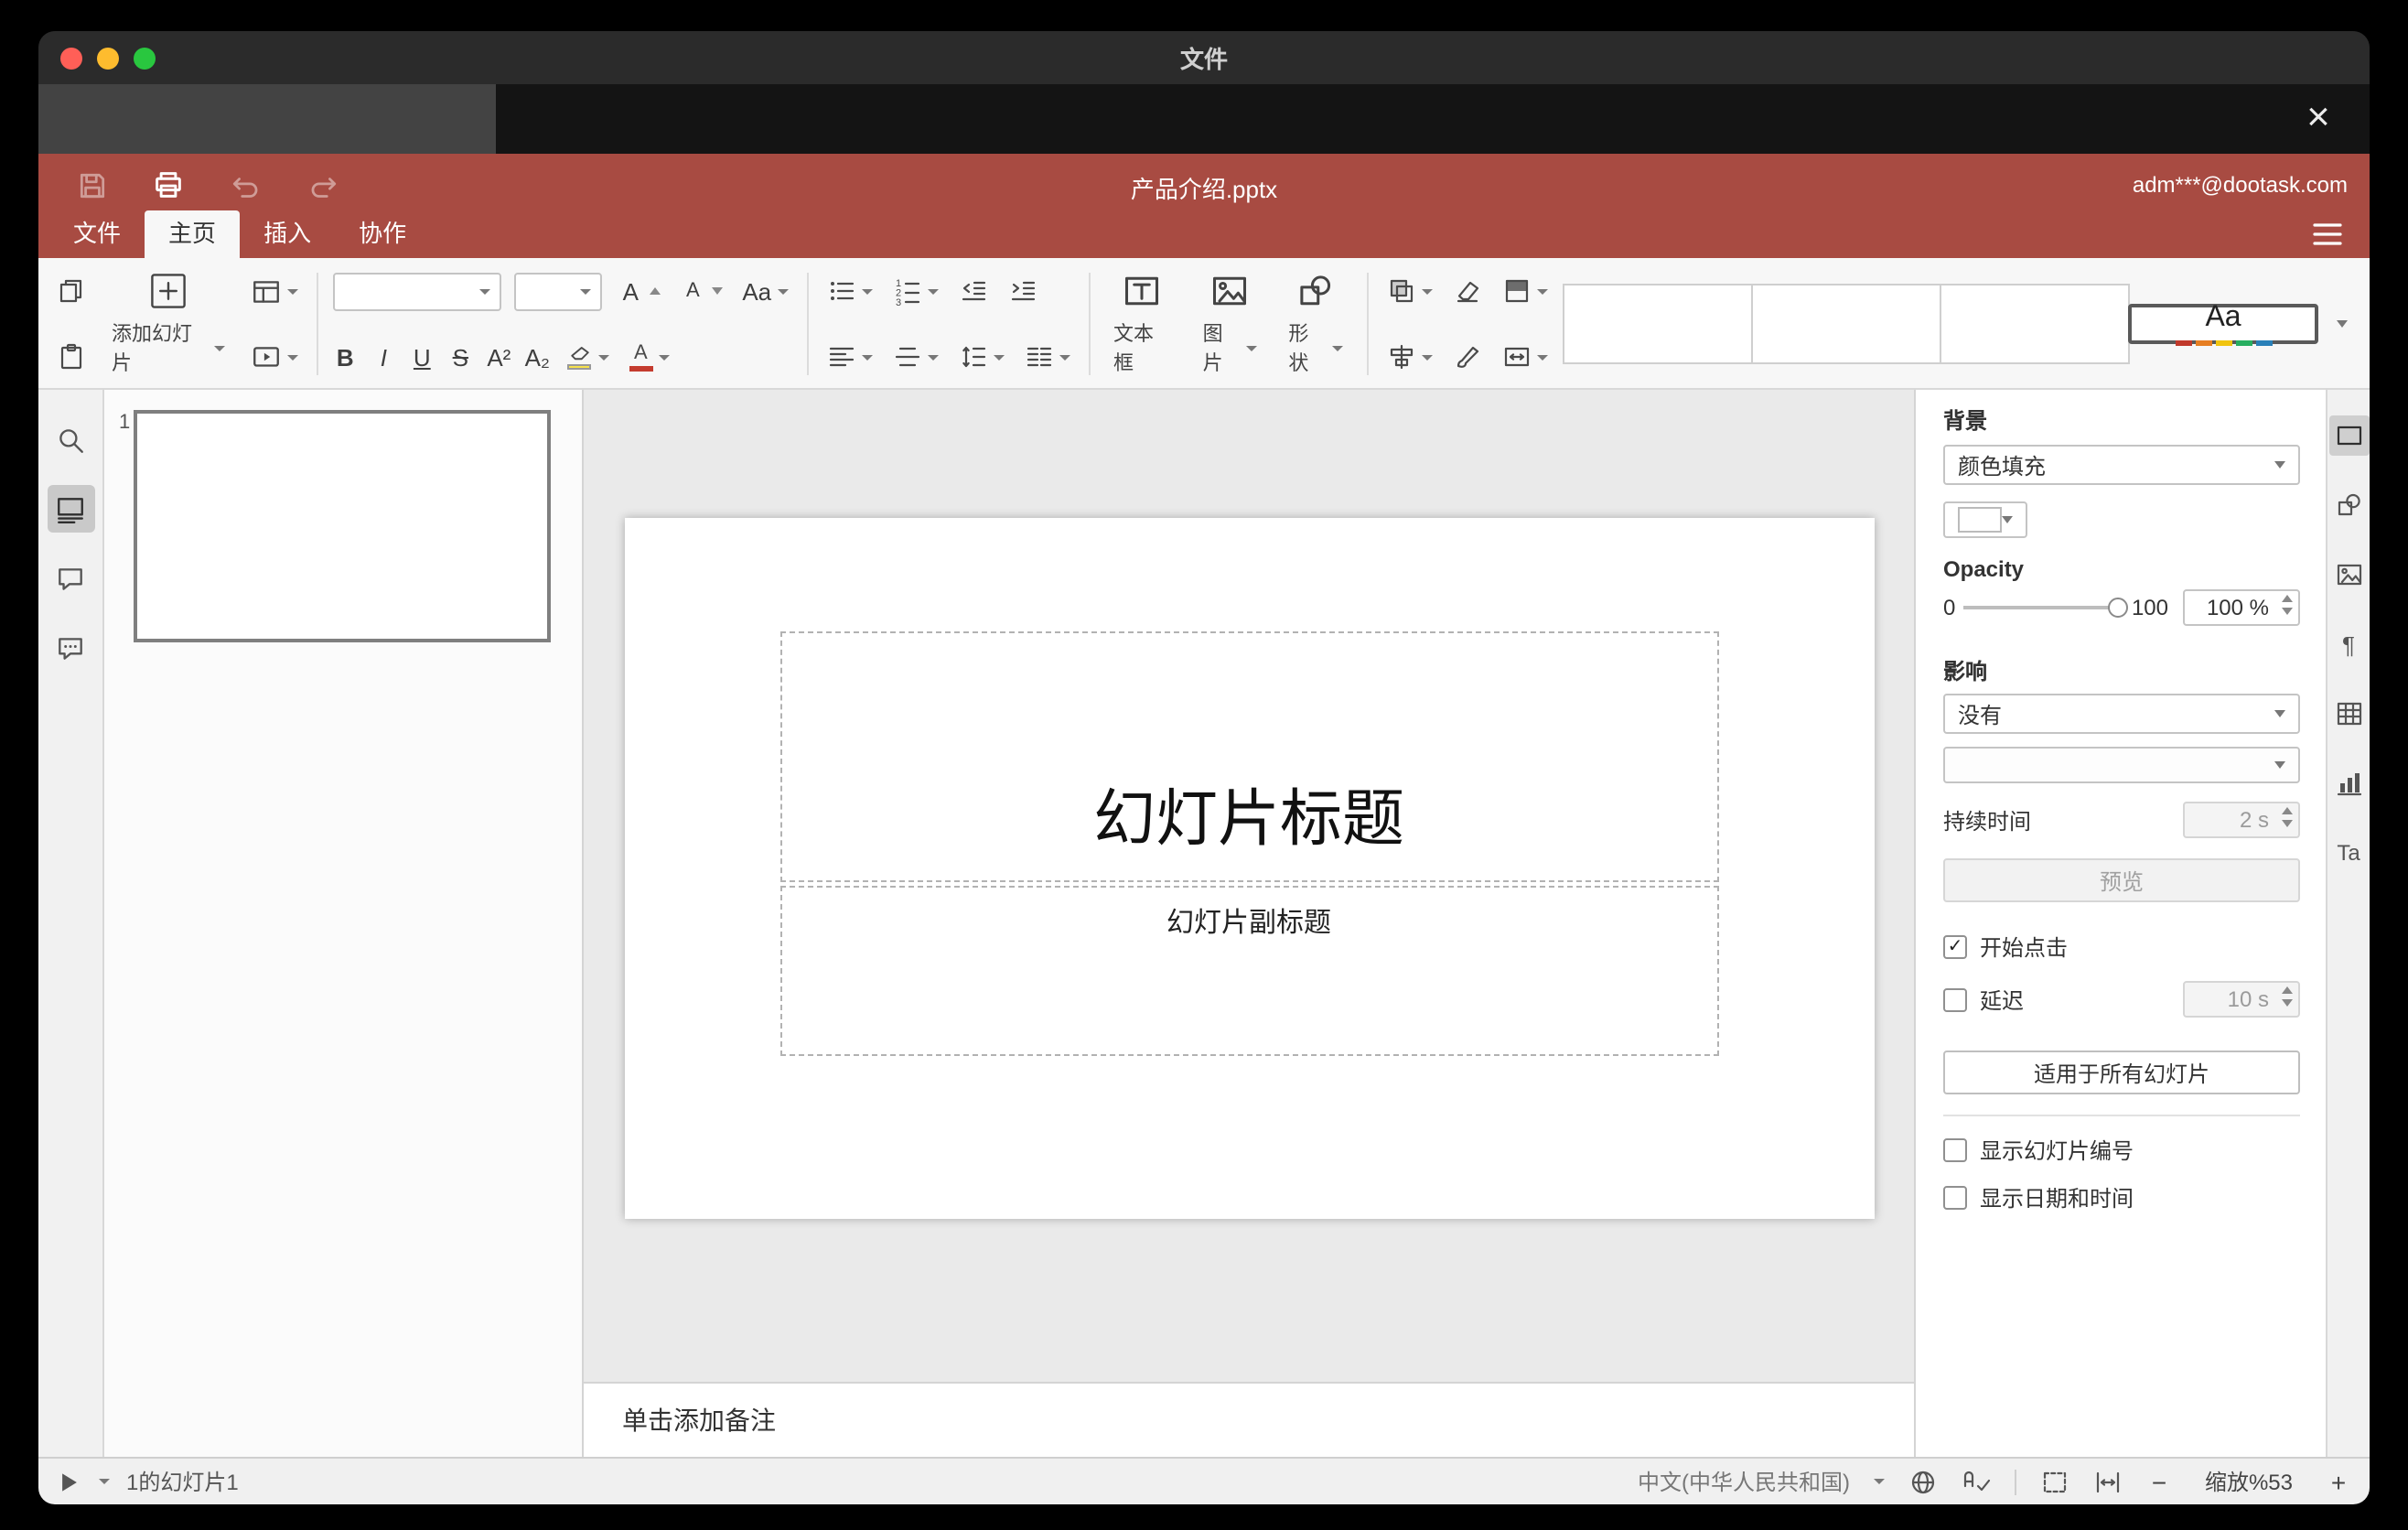  What do you see at coordinates (70, 509) in the screenshot?
I see `slides-panel-icon` at bounding box center [70, 509].